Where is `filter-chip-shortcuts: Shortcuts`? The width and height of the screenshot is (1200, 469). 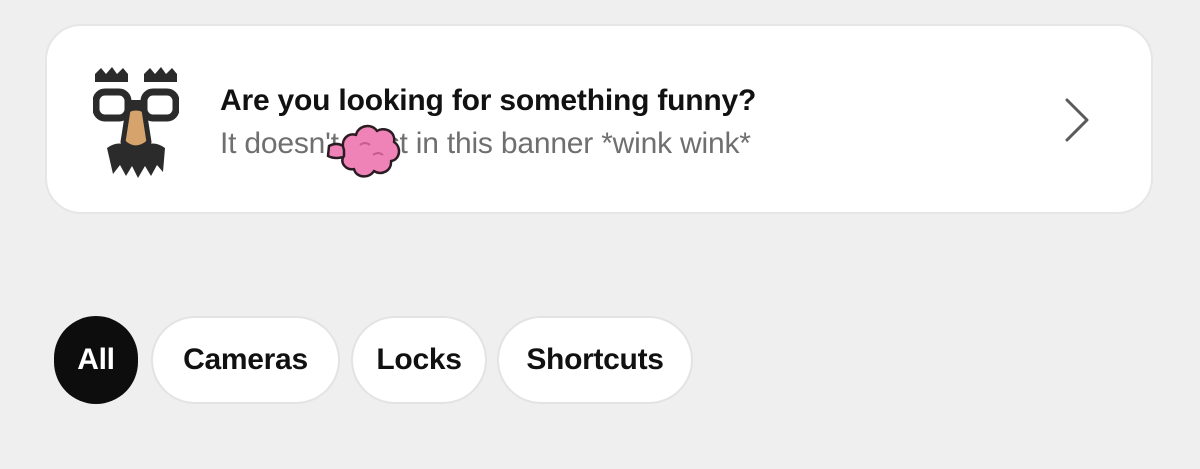
filter-chip-shortcuts: Shortcuts is located at coordinates (595, 360).